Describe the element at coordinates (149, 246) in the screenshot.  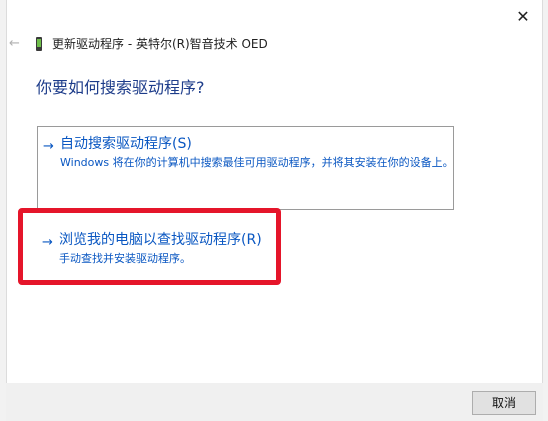
I see `red-highlight-box` at that location.